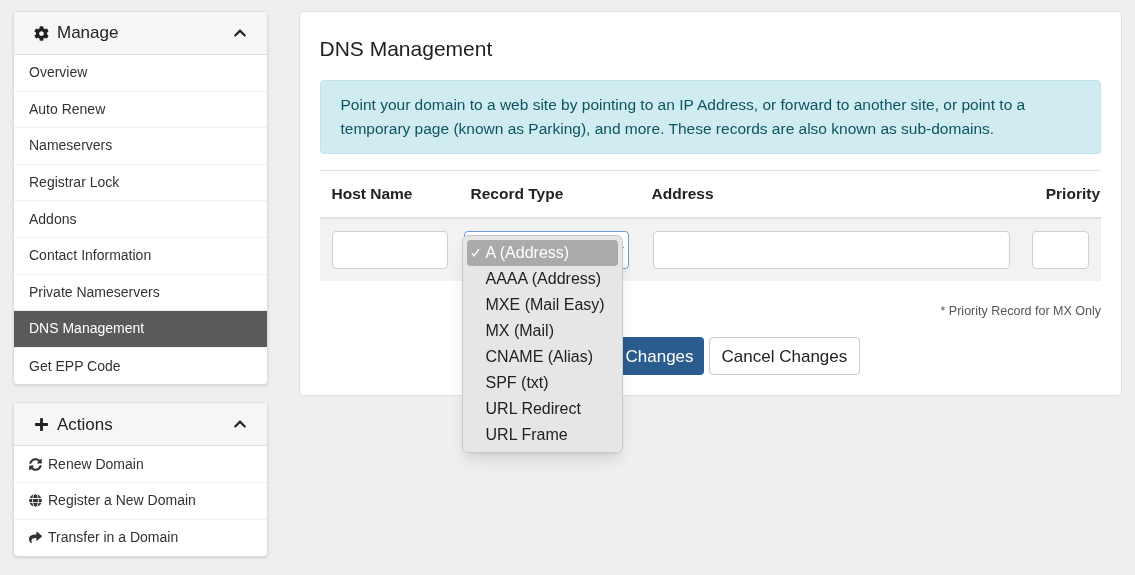  I want to click on gear-icon, so click(41, 33).